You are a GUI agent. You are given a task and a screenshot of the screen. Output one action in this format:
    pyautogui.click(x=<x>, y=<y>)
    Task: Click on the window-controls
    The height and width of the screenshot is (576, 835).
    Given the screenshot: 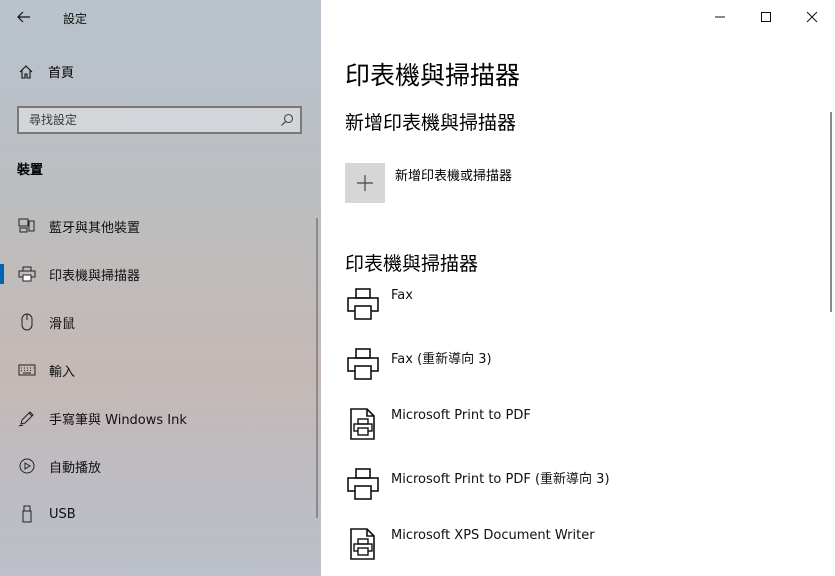 What is the action you would take?
    pyautogui.click(x=766, y=17)
    